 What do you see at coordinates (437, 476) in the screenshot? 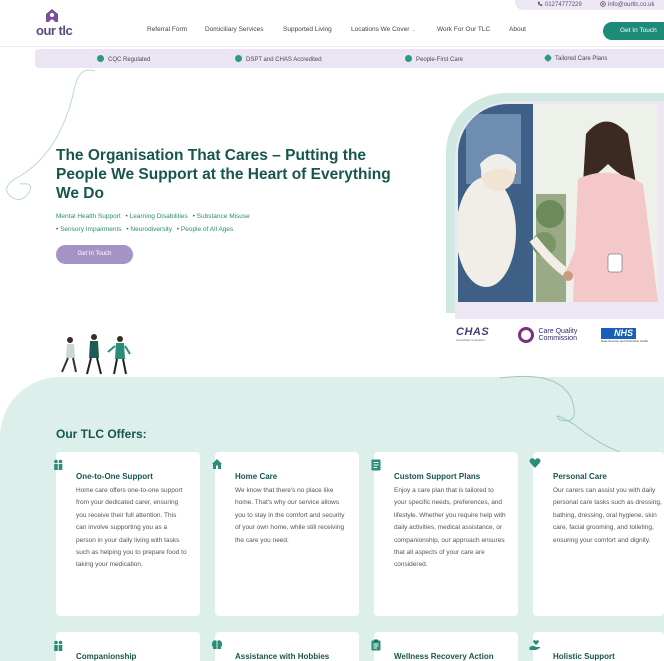
I see `offer-card-title: Custom Support Plans` at bounding box center [437, 476].